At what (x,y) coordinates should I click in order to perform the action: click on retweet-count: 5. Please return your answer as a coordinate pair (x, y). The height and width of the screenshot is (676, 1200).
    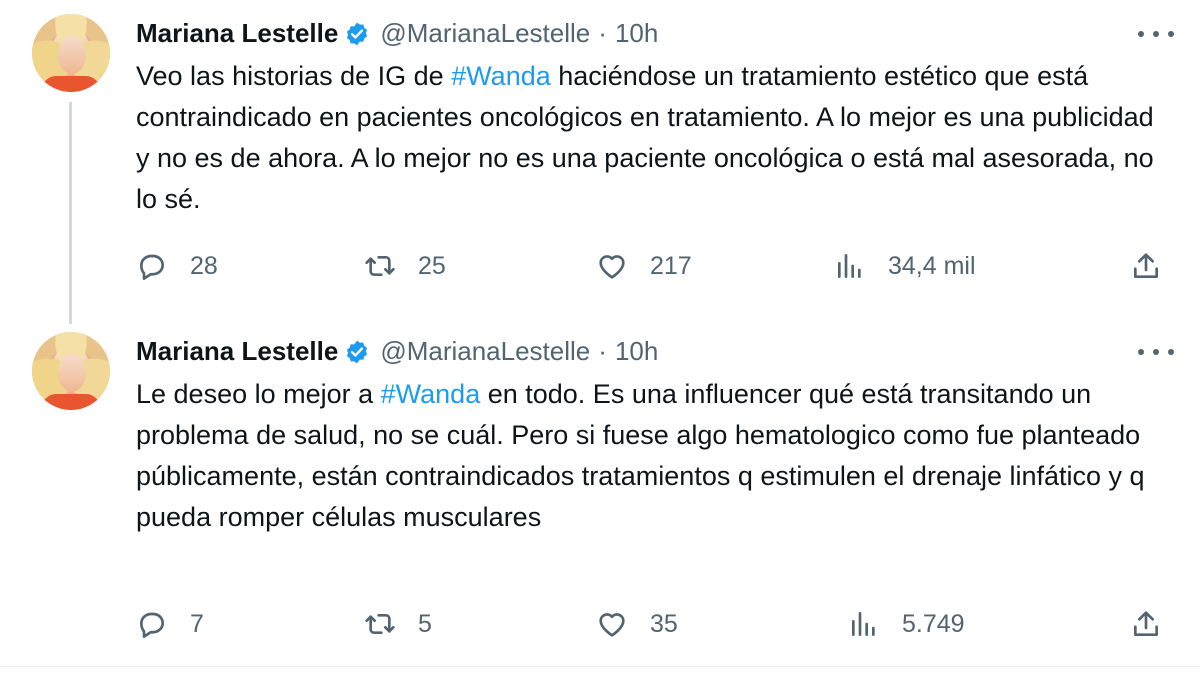
    Looking at the image, I should click on (425, 623).